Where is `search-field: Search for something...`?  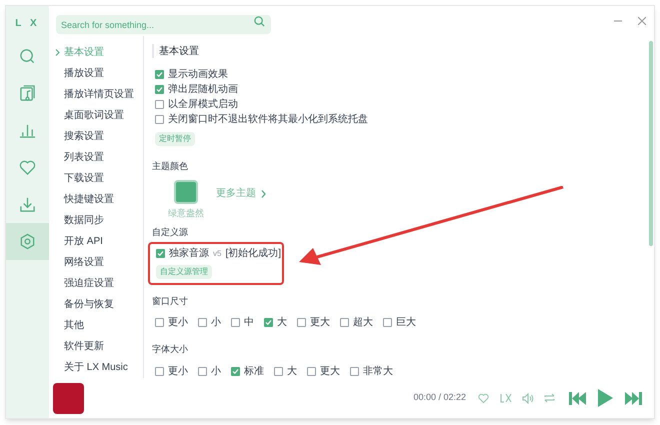
search-field: Search for something... is located at coordinates (163, 24).